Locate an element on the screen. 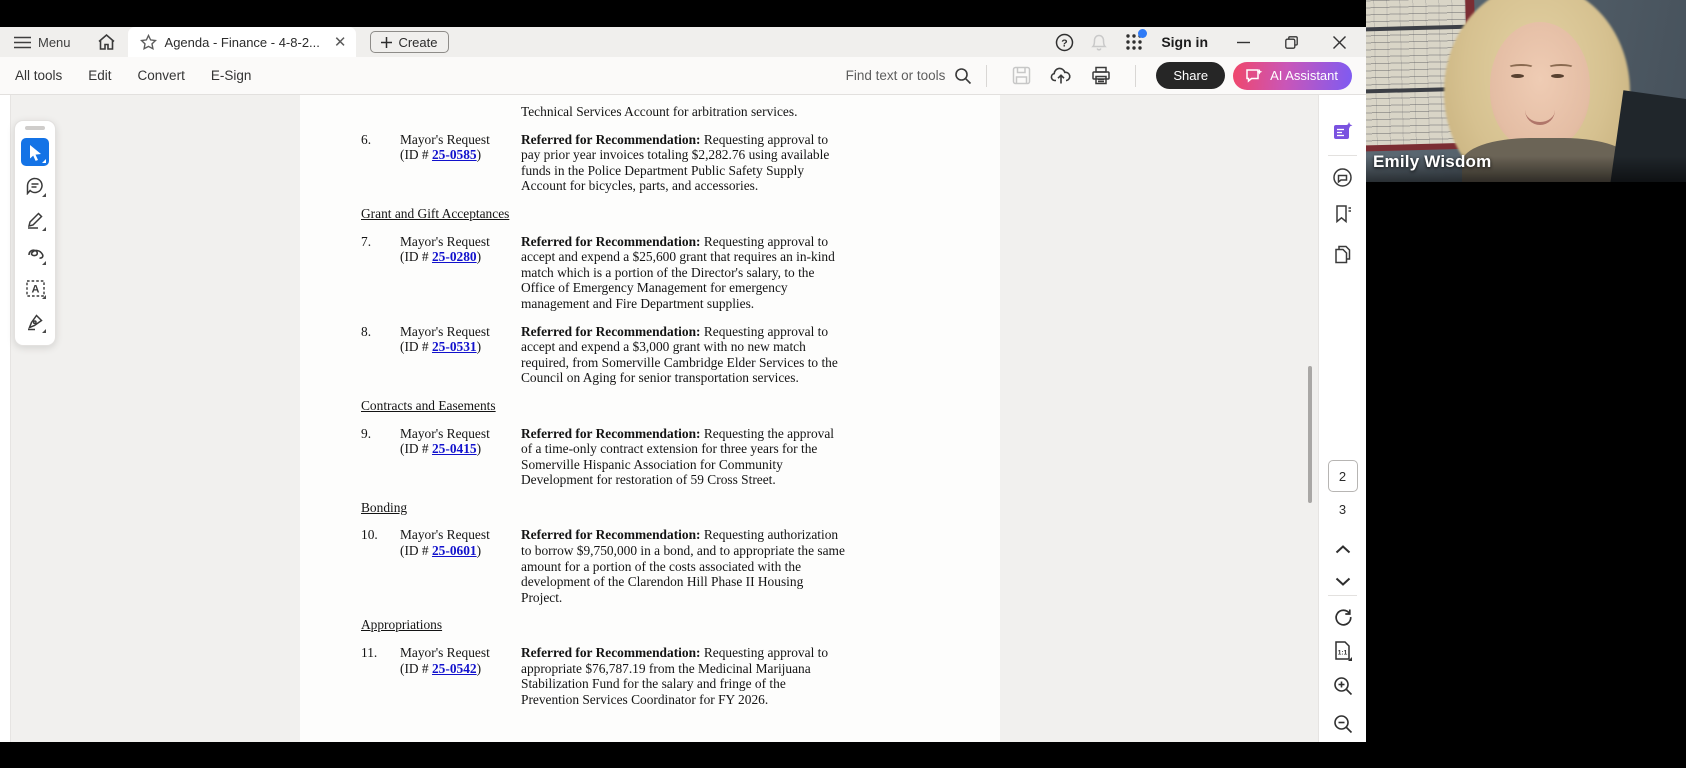 The width and height of the screenshot is (1686, 768). refresh-icon is located at coordinates (1343, 617).